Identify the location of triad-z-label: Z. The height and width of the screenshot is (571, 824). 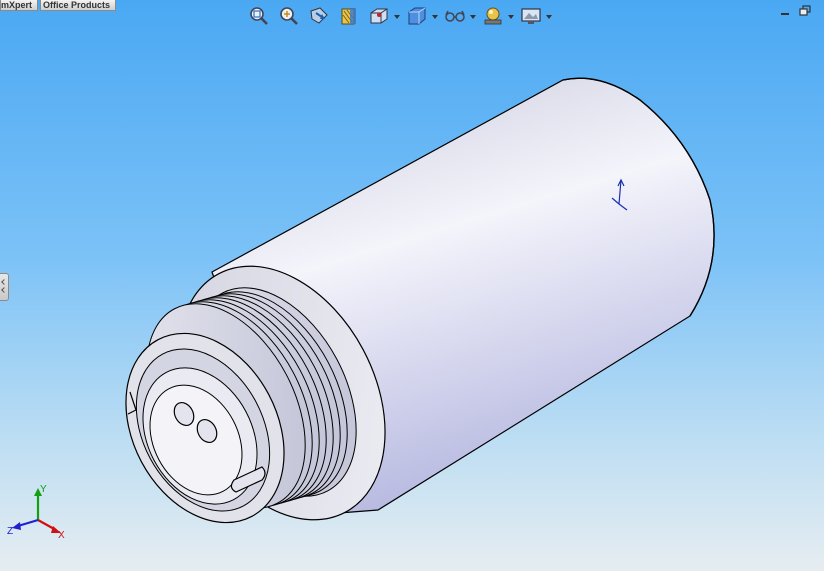
(10, 531).